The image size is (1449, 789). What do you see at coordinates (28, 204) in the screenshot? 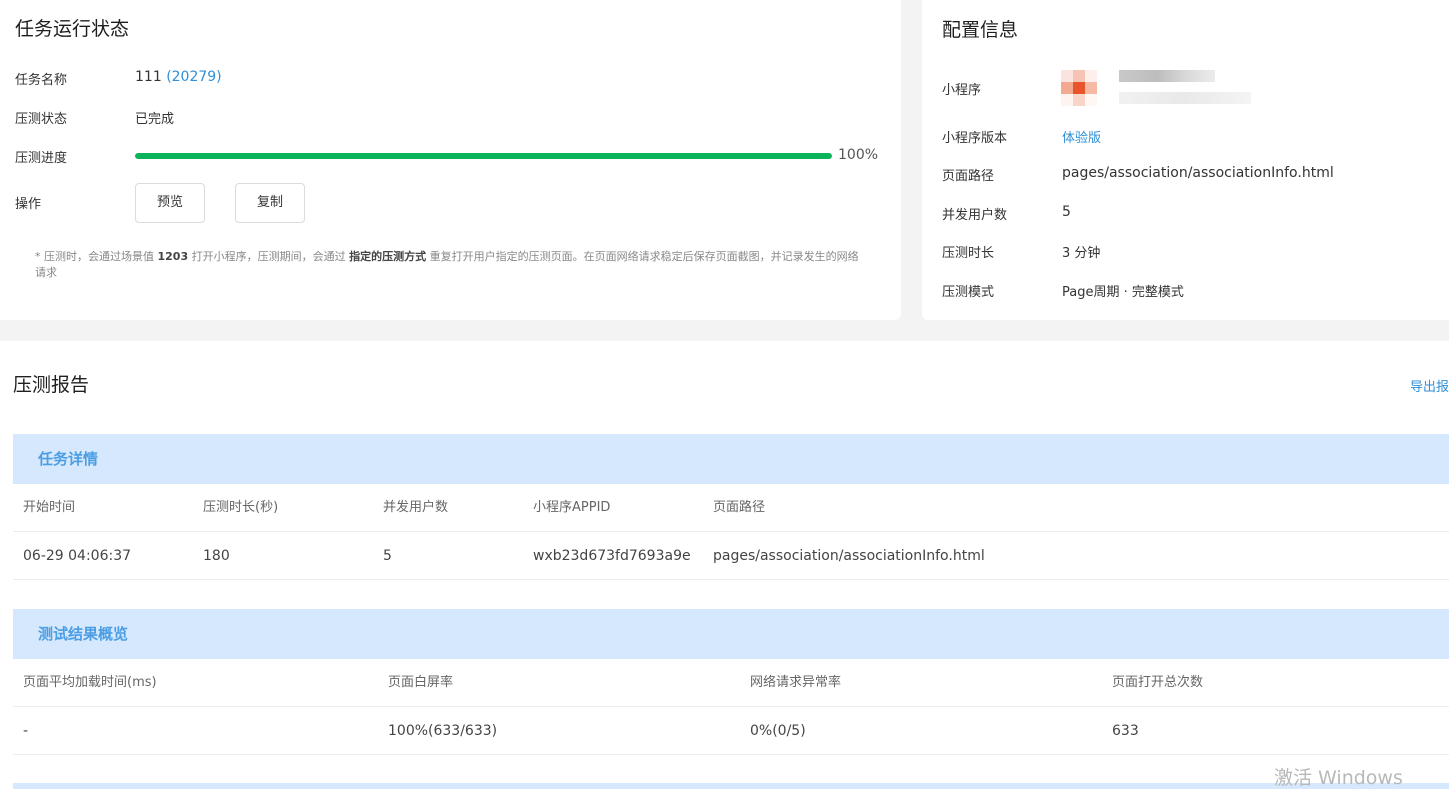
I see `operations-label: 操作` at bounding box center [28, 204].